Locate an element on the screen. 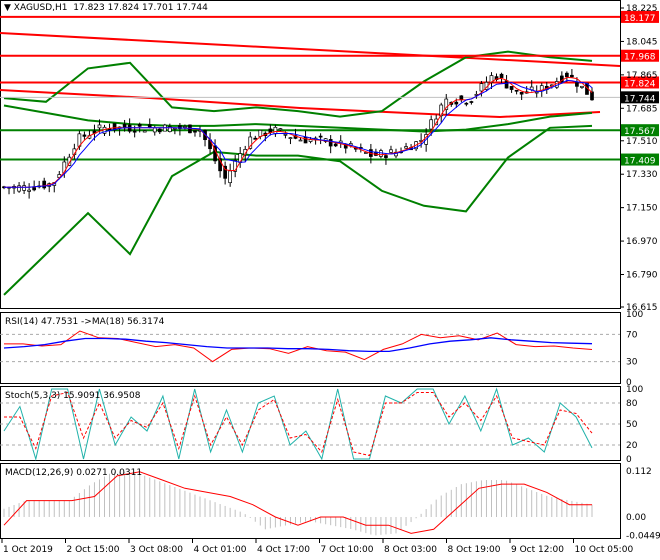  macd-signal-line is located at coordinates (297, 502).